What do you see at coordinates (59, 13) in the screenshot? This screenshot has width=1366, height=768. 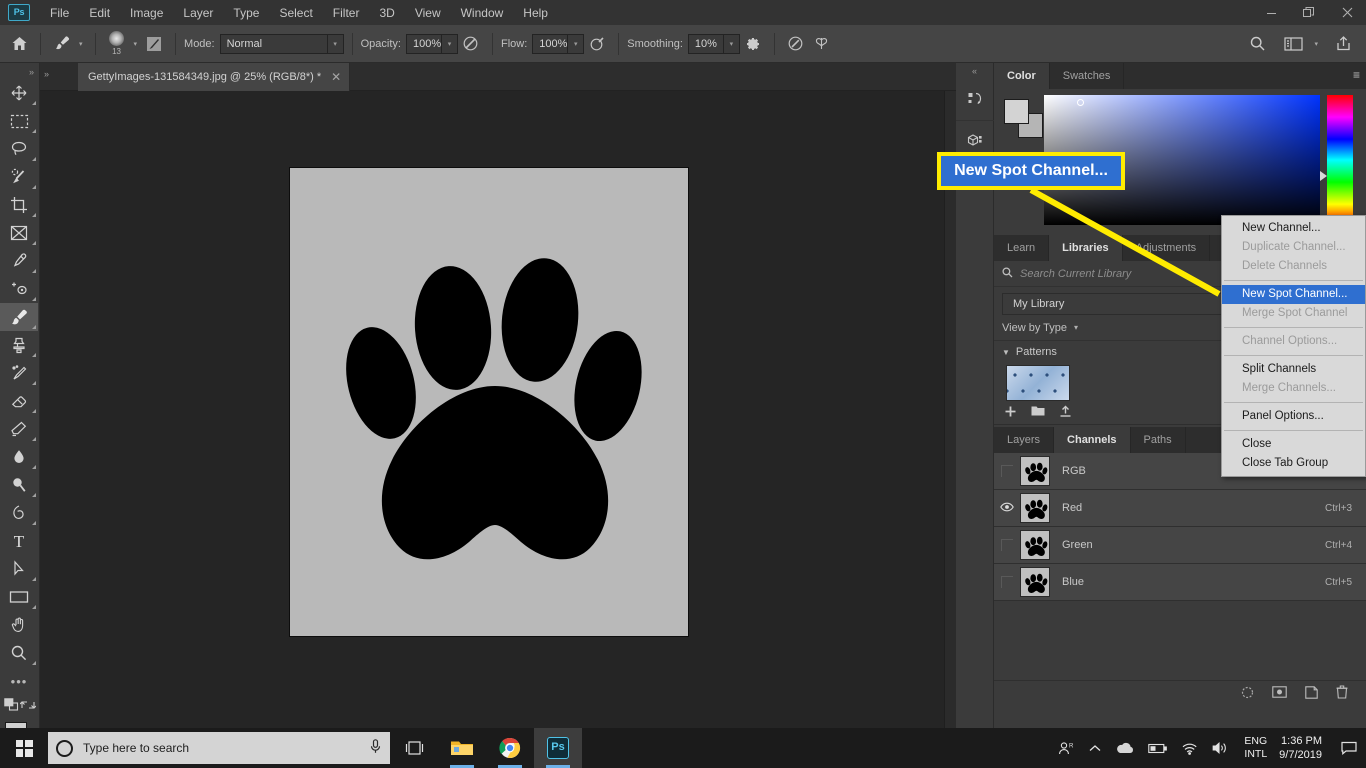 I see `menu-file: File` at bounding box center [59, 13].